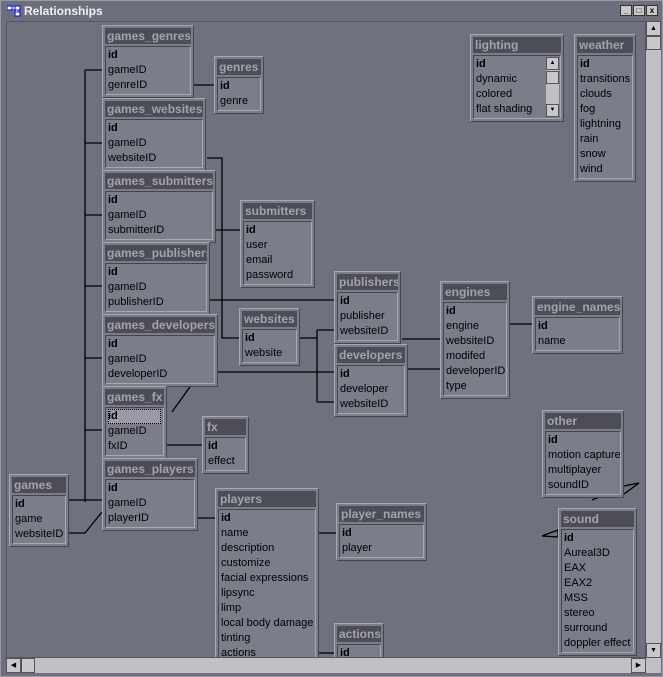  I want to click on vertical-scroll-thumb, so click(653, 43).